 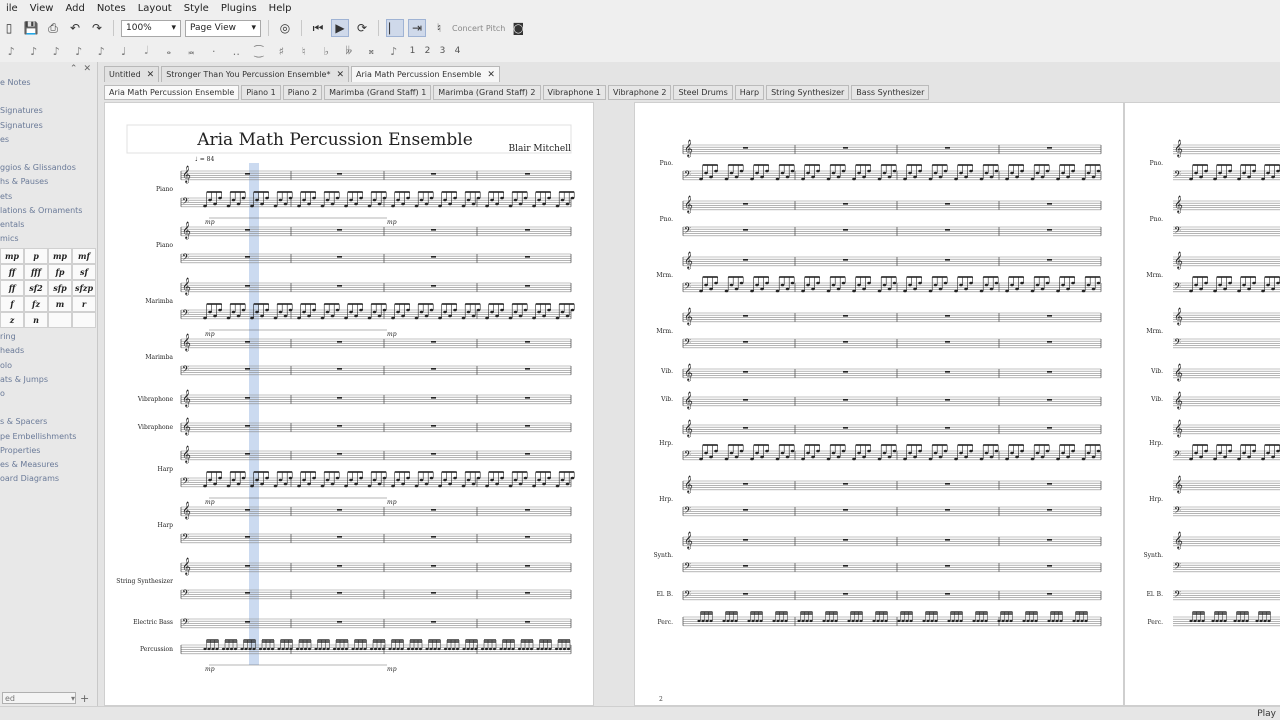 What do you see at coordinates (84, 304) in the screenshot?
I see `dynamic-cell: r` at bounding box center [84, 304].